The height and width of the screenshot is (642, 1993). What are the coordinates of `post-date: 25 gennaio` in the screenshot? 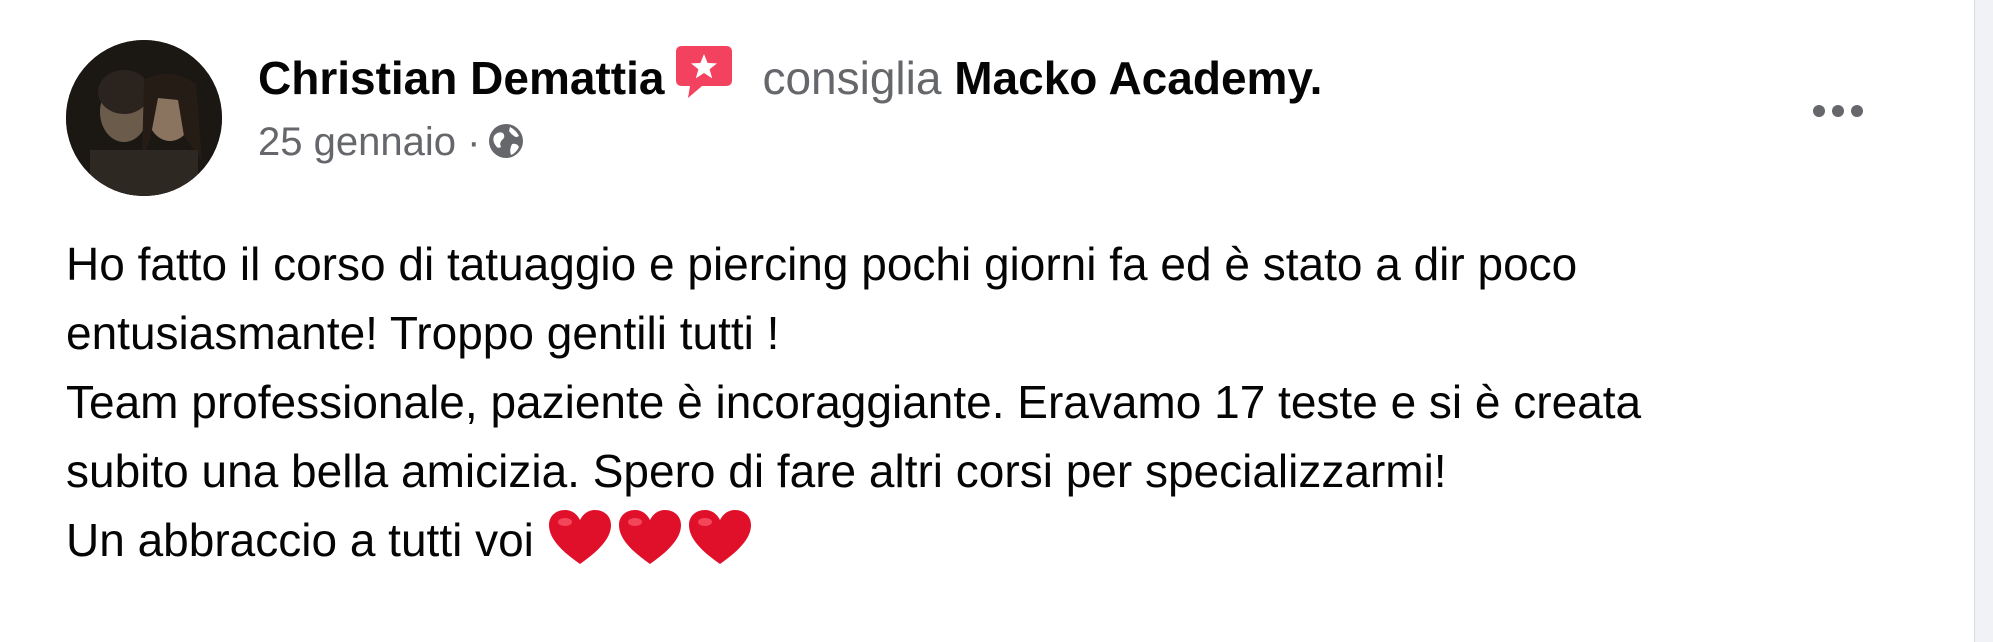 It's located at (357, 142).